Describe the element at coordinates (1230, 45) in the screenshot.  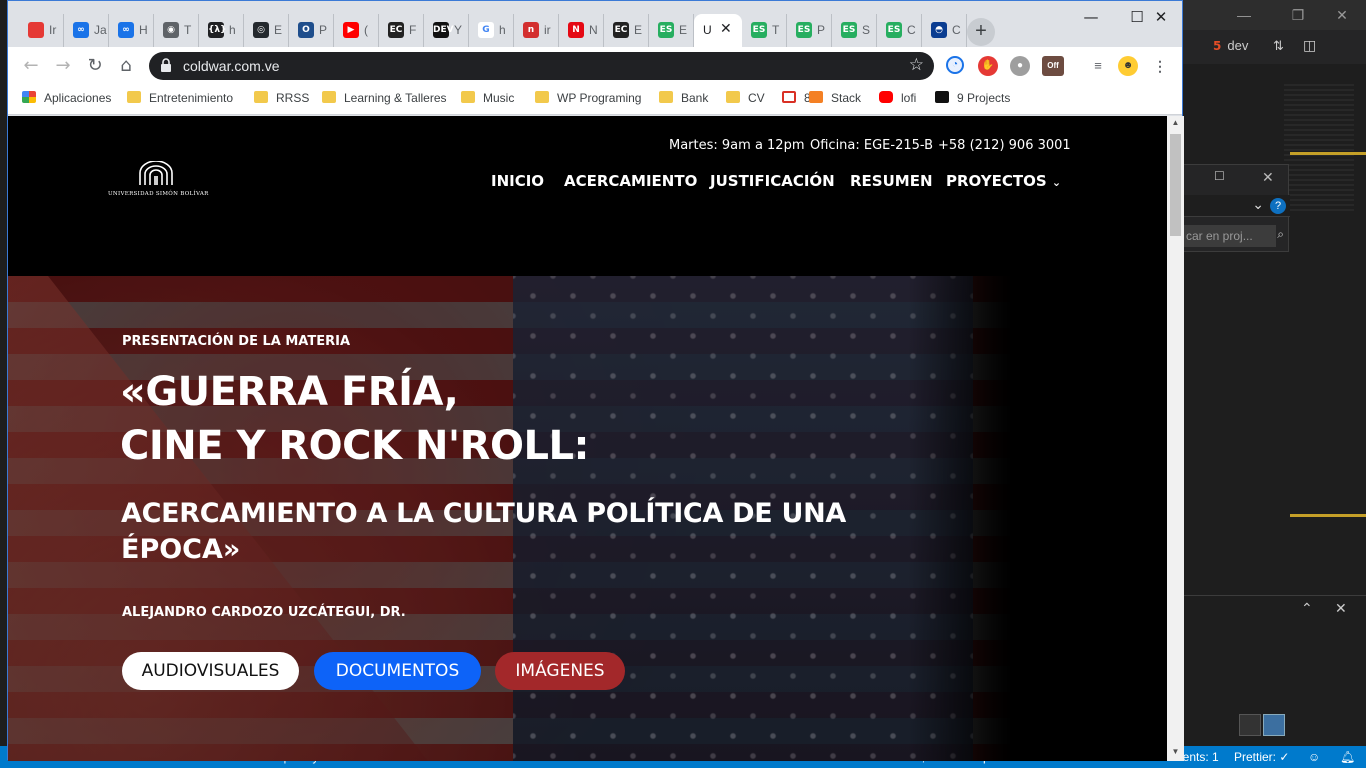
I see `vscode-tab-html: 5 dev` at that location.